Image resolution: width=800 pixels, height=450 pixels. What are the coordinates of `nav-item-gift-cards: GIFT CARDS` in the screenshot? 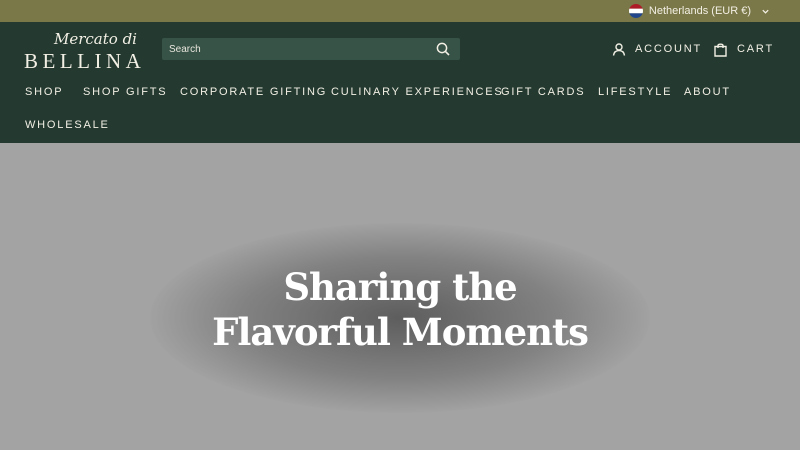 It's located at (543, 92).